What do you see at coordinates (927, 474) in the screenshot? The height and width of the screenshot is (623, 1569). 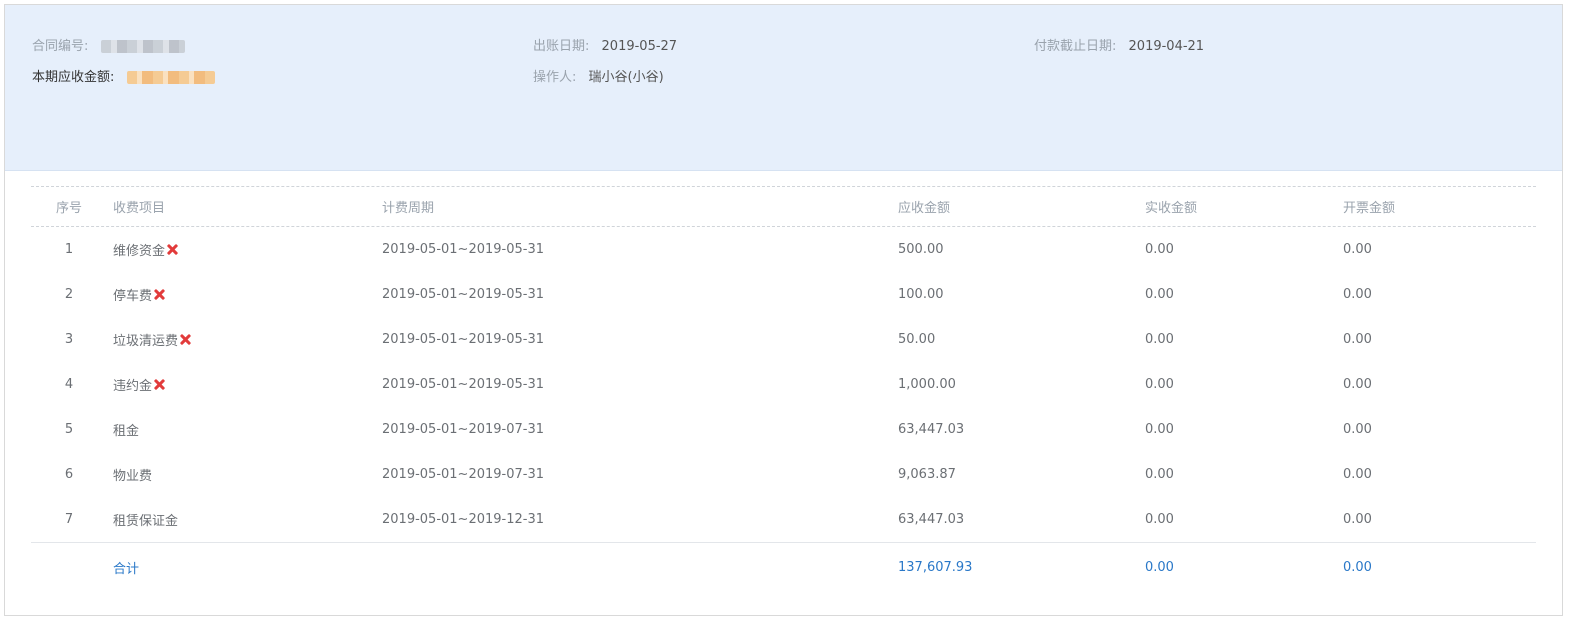 I see `row-receivable: 9,063.87` at bounding box center [927, 474].